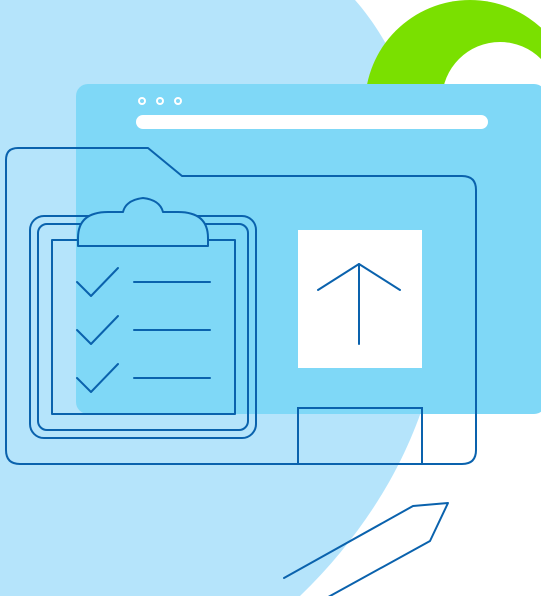 The width and height of the screenshot is (541, 596). What do you see at coordinates (360, 299) in the screenshot?
I see `upload-arrow-icon` at bounding box center [360, 299].